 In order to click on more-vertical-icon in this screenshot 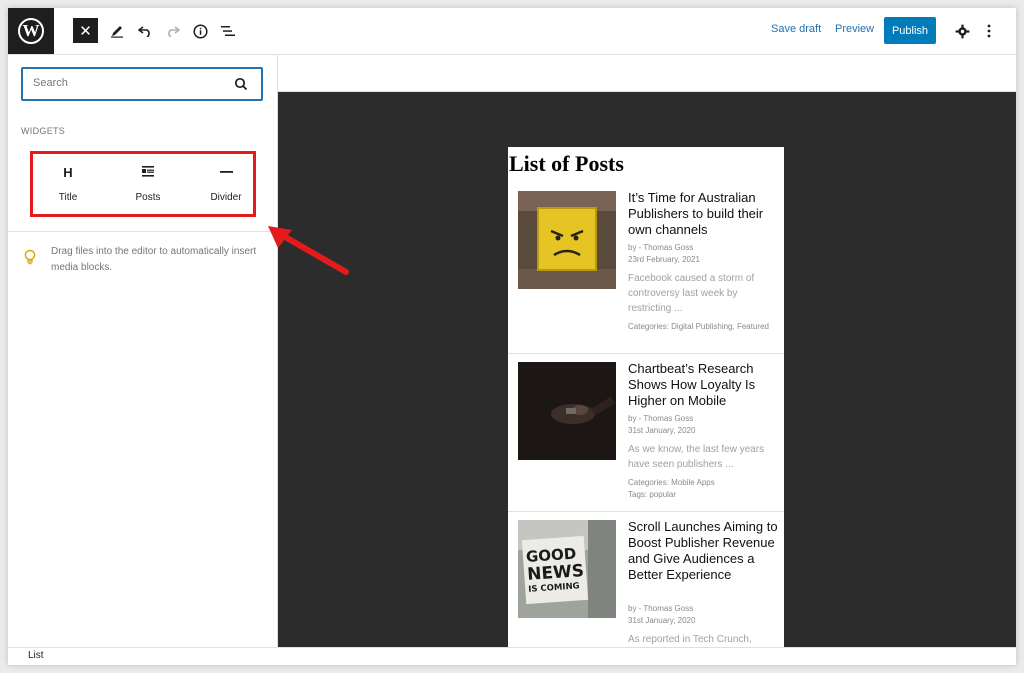, I will do `click(989, 31)`.